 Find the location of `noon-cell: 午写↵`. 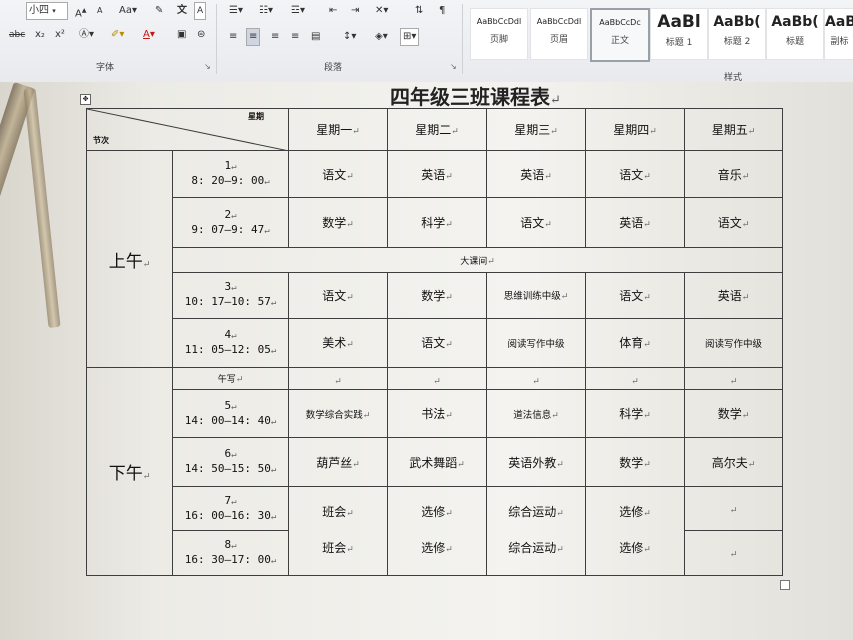

noon-cell: 午写↵ is located at coordinates (230, 378).